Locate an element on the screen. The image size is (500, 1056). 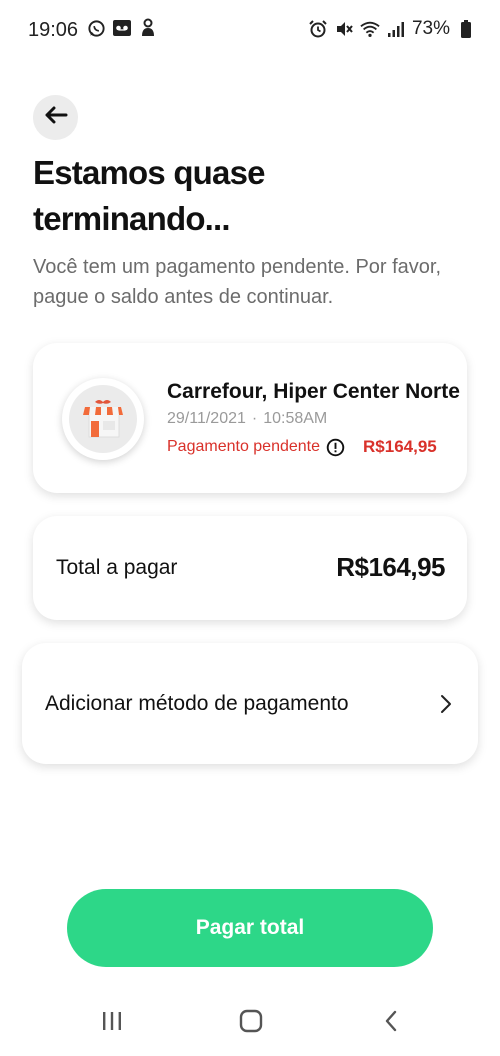
order-status-row: Pagamento pendente R$164,95 is located at coordinates (302, 447).